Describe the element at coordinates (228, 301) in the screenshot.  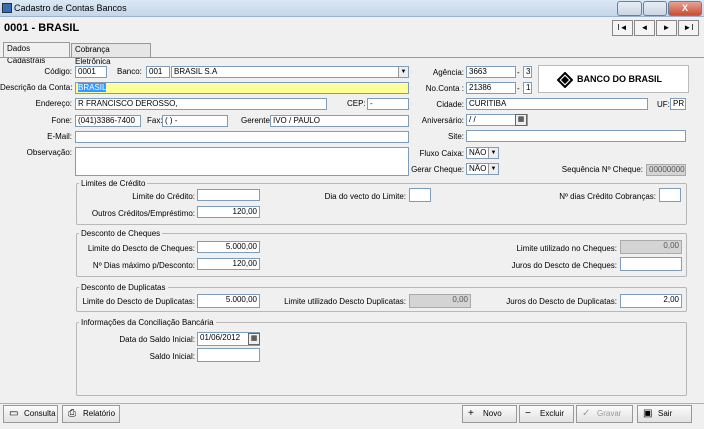
I see `limite-duplicatas-field: 5.000,00` at that location.